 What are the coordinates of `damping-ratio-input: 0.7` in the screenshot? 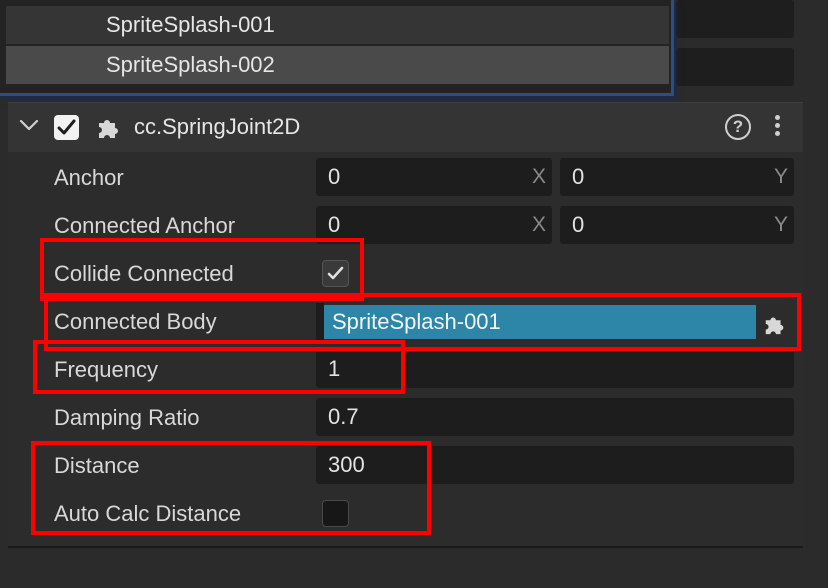 It's located at (555, 417).